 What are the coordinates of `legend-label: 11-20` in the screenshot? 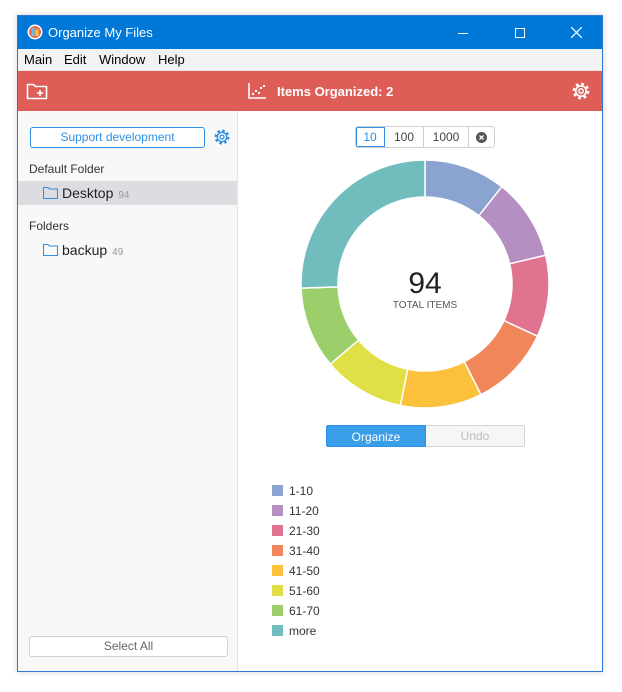 It's located at (304, 511).